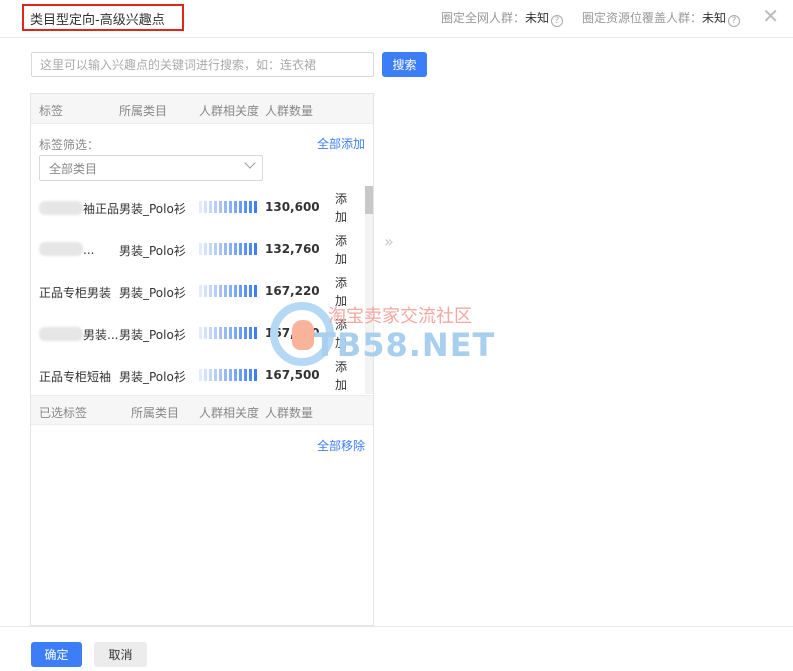 The height and width of the screenshot is (671, 793). Describe the element at coordinates (714, 18) in the screenshot. I see `crowd-resource-value: 未知` at that location.